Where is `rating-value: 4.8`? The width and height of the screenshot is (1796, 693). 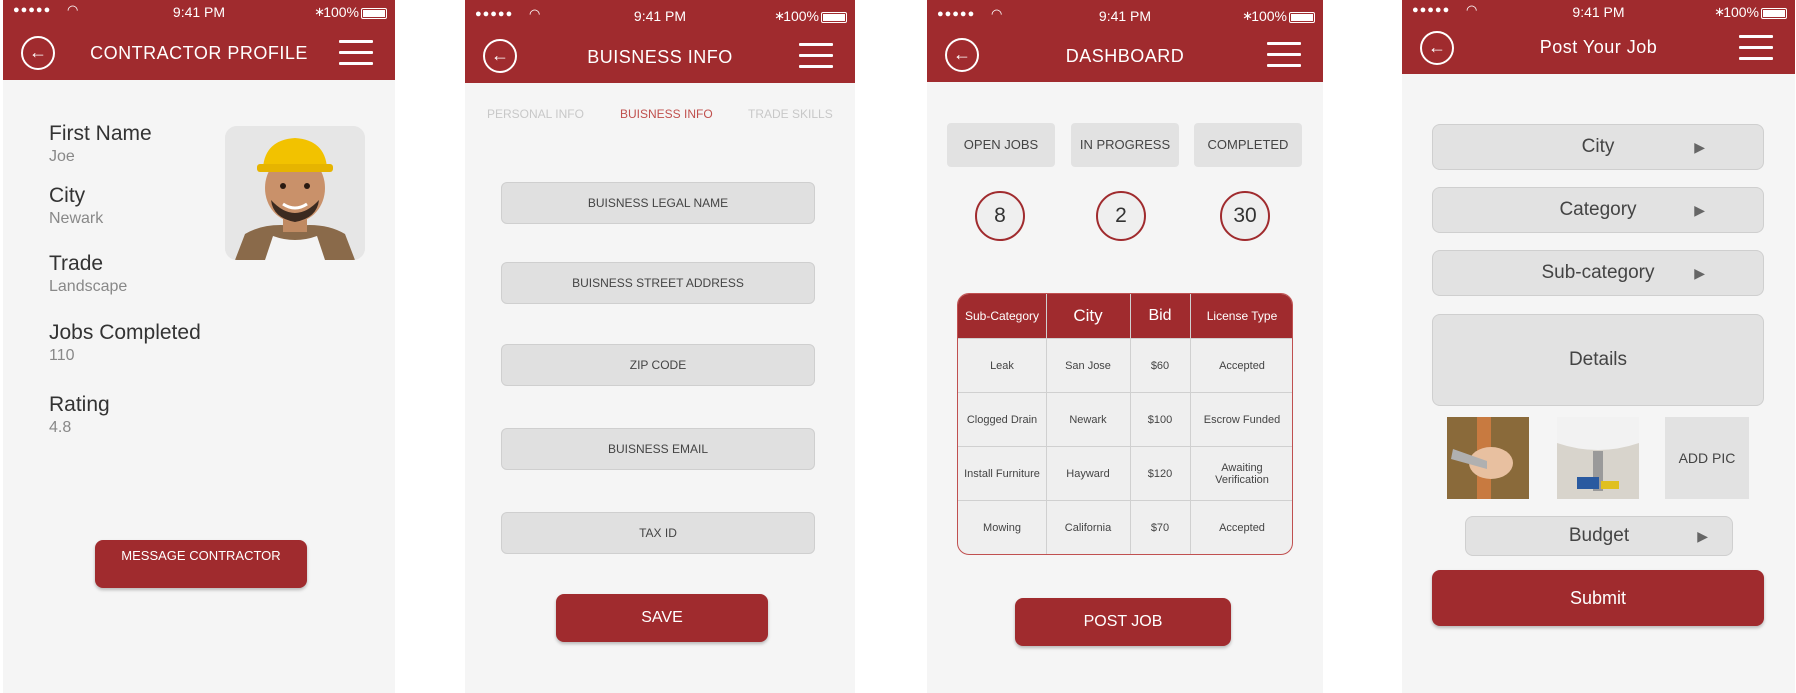 rating-value: 4.8 is located at coordinates (60, 427).